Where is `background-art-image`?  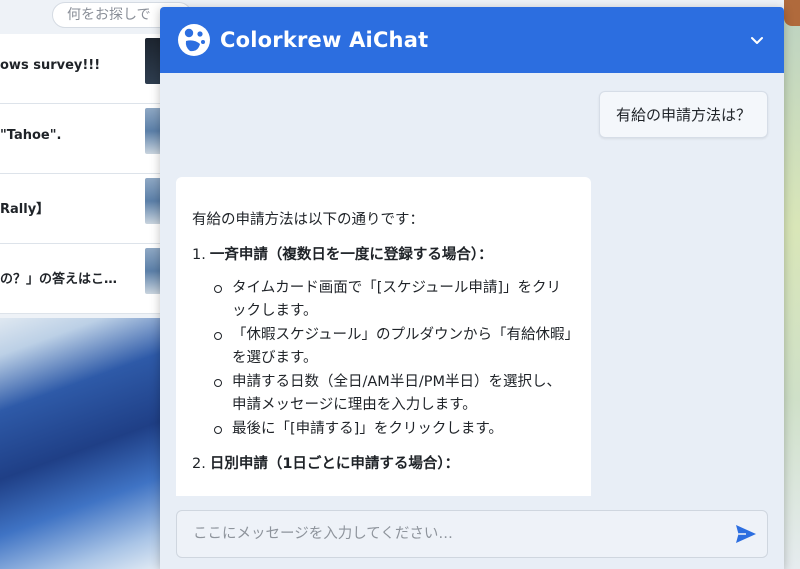 background-art-image is located at coordinates (82, 443).